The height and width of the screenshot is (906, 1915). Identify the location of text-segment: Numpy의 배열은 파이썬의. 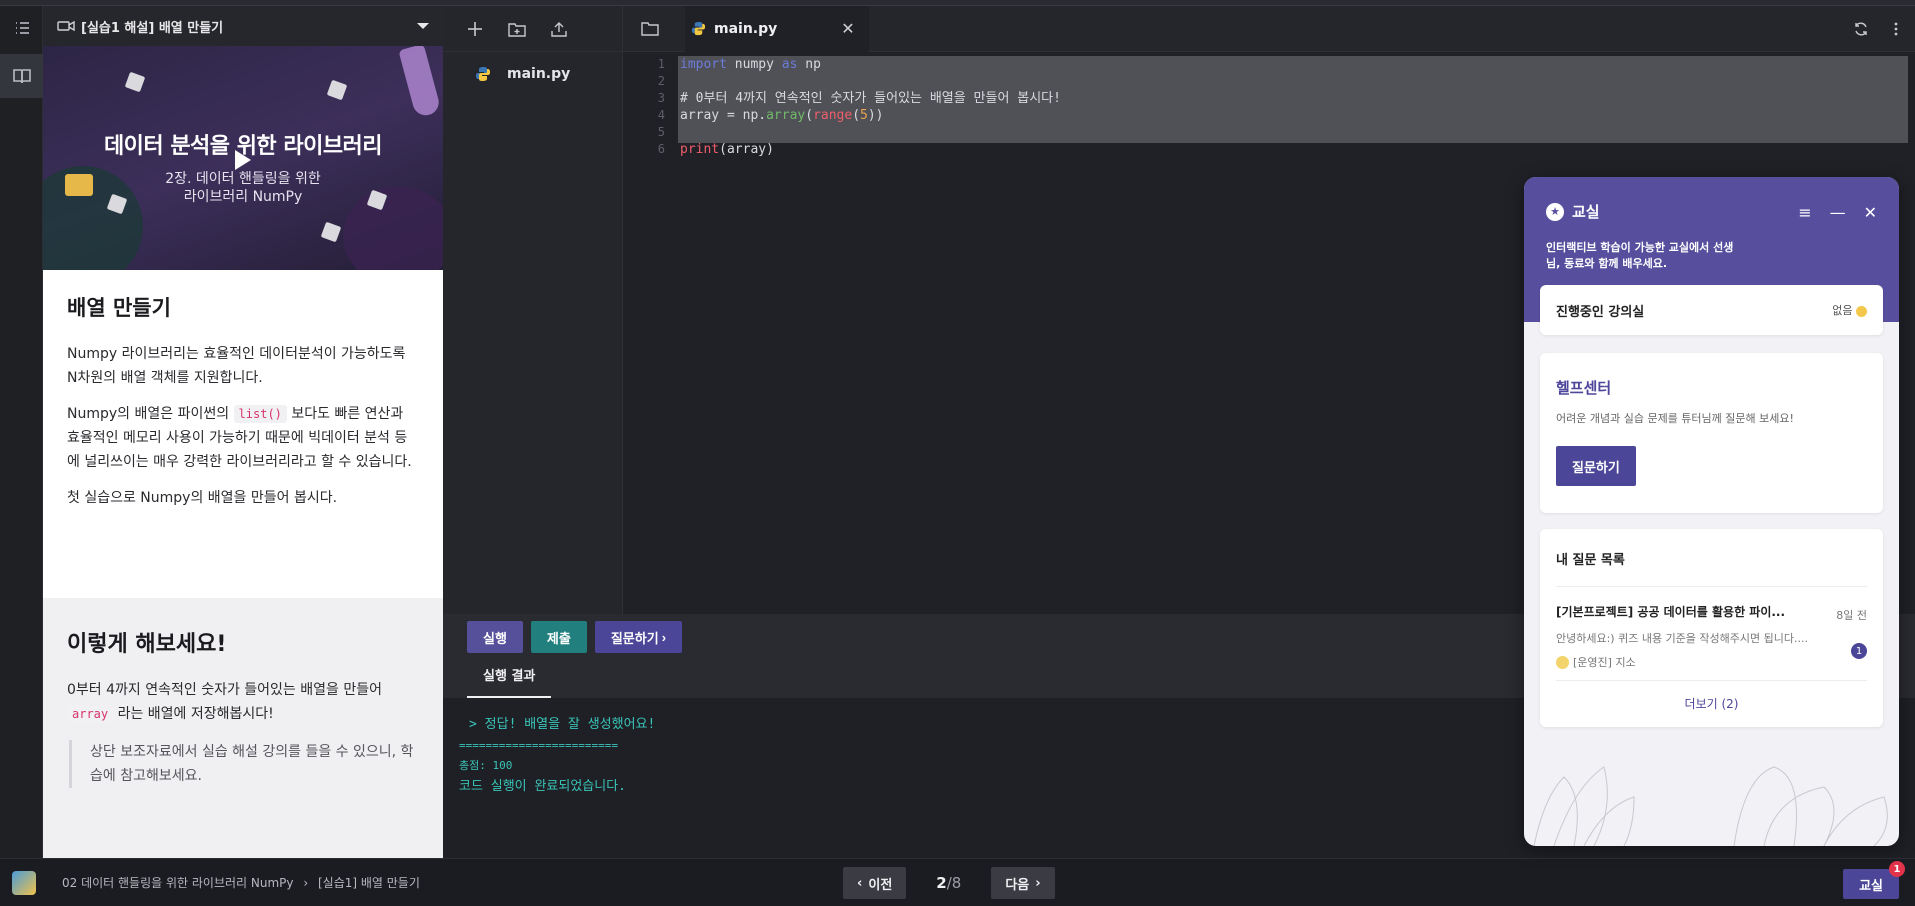
(150, 414).